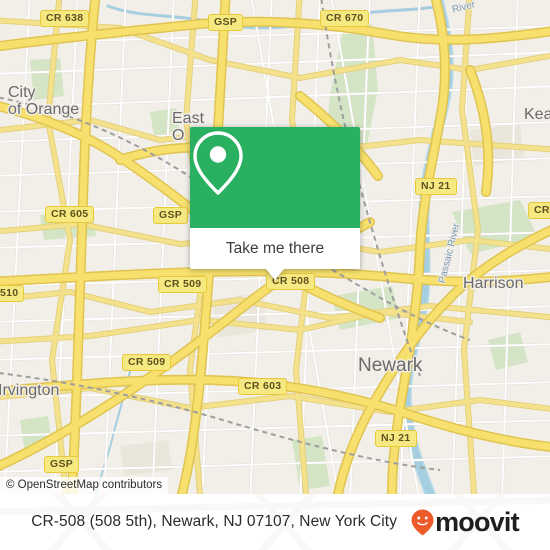 This screenshot has width=550, height=550. Describe the element at coordinates (218, 163) in the screenshot. I see `map-pin-icon` at that location.